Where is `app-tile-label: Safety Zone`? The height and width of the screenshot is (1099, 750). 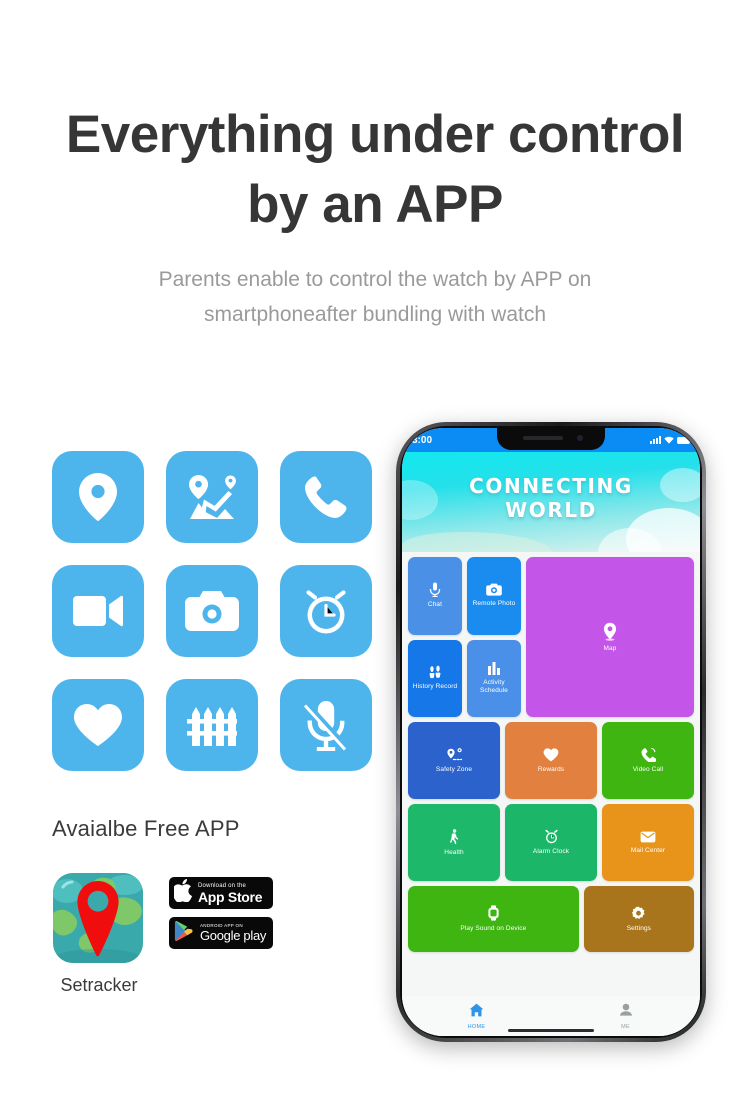 app-tile-label: Safety Zone is located at coordinates (454, 769).